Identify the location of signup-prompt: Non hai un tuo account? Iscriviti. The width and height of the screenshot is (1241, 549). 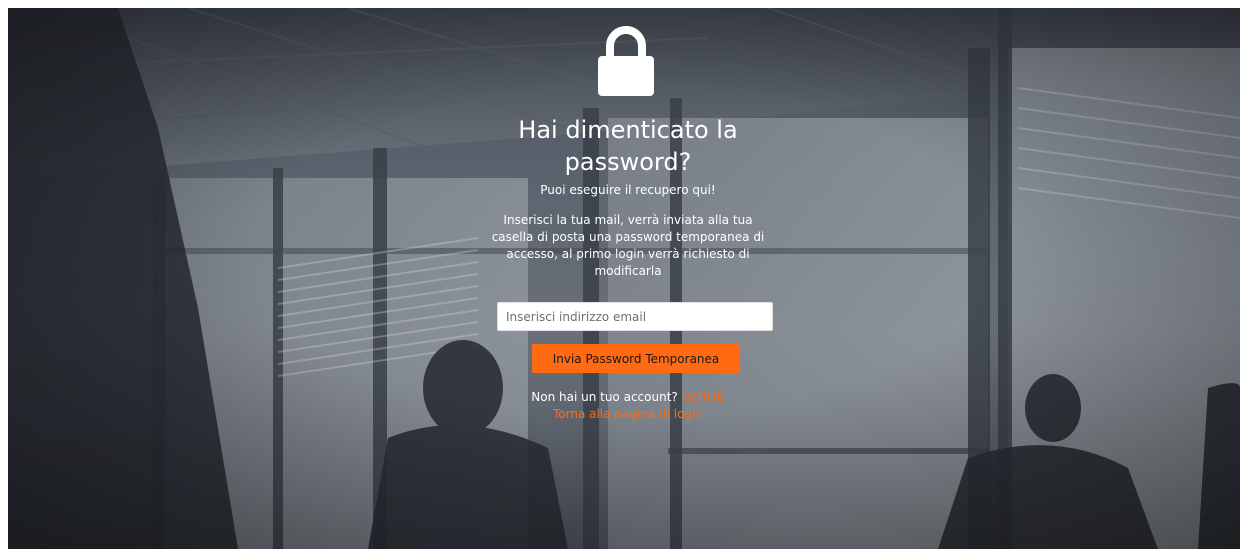
(628, 397).